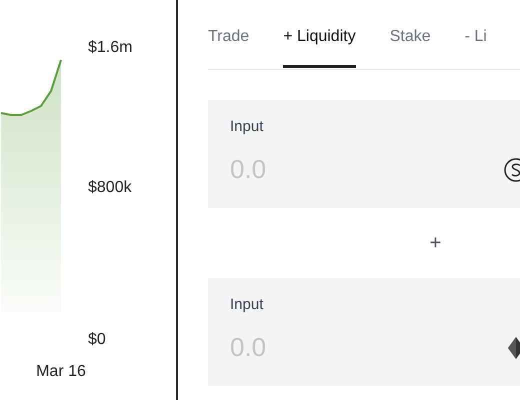 This screenshot has width=520, height=400. I want to click on tab: Trade, so click(229, 45).